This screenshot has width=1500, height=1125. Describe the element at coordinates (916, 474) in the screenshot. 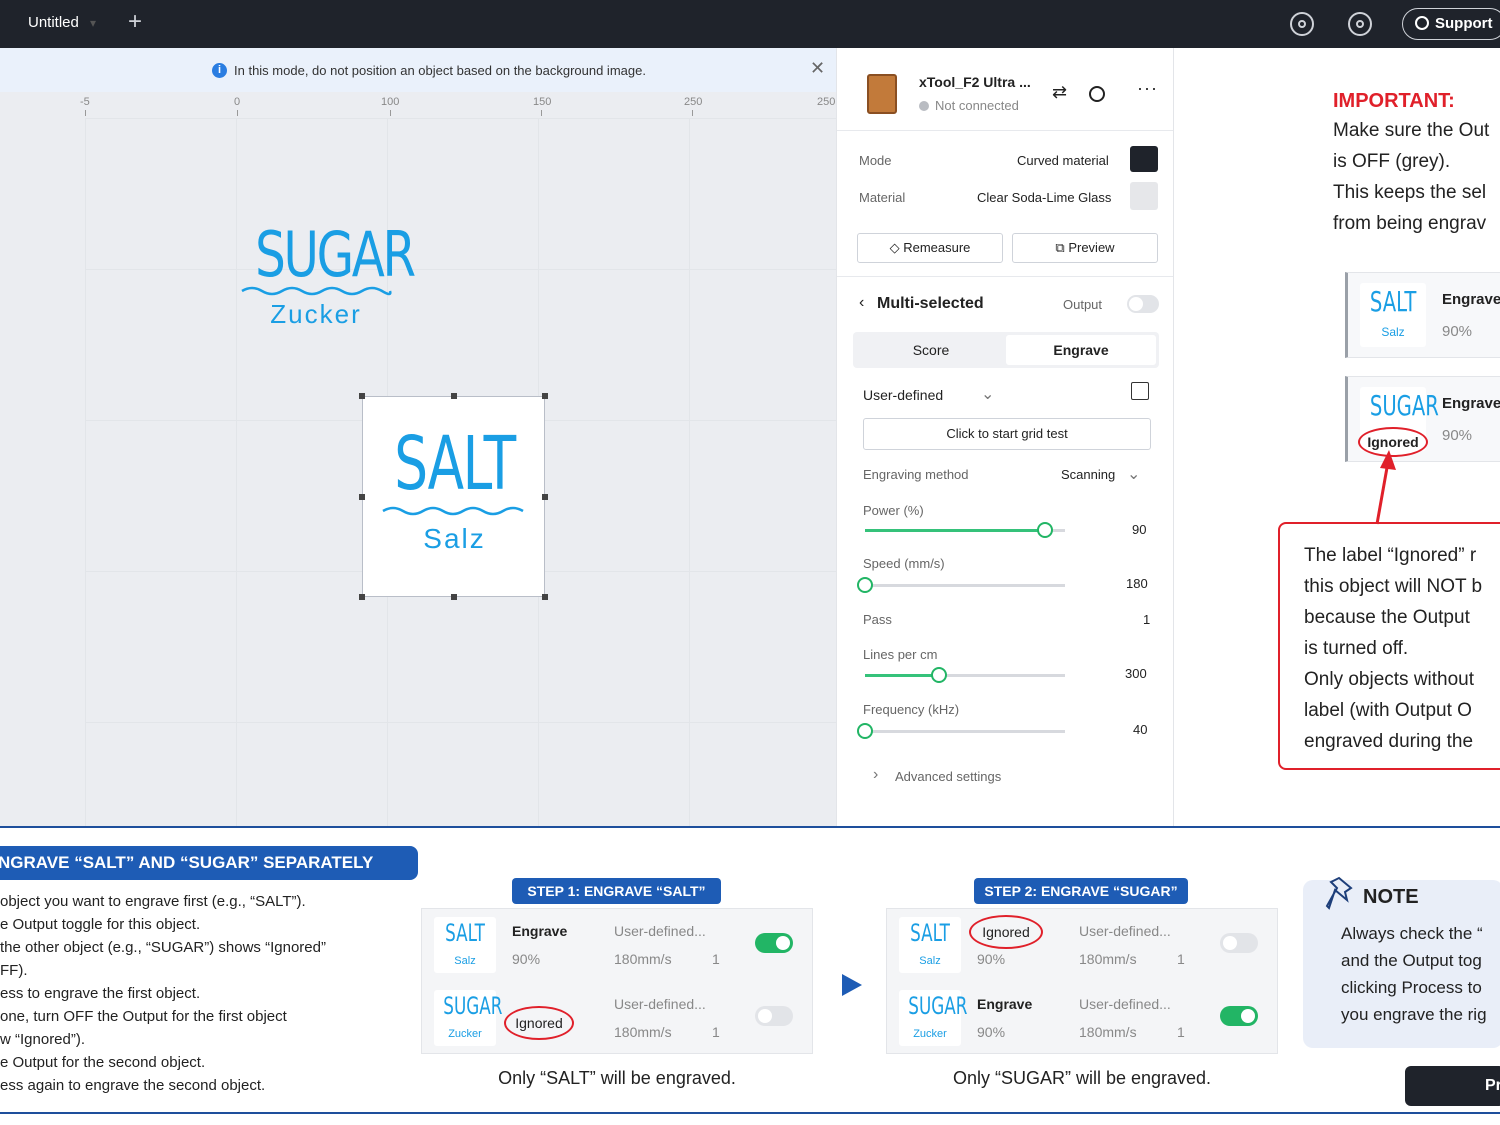

I see `engraving-method-label: Engraving method` at that location.